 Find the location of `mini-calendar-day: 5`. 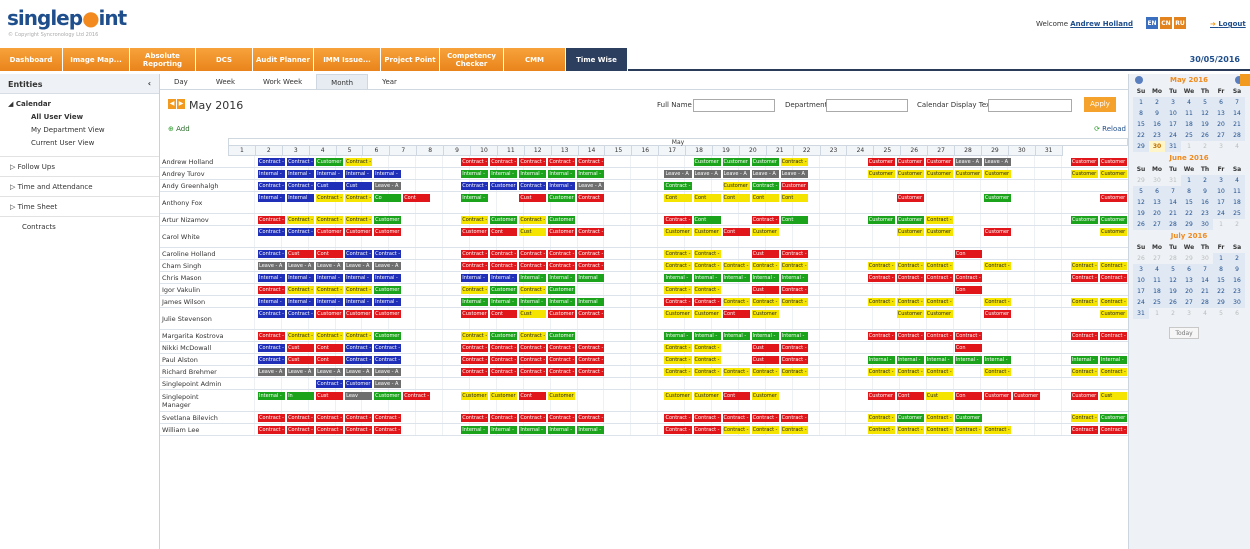

mini-calendar-day: 5 is located at coordinates (1205, 102).